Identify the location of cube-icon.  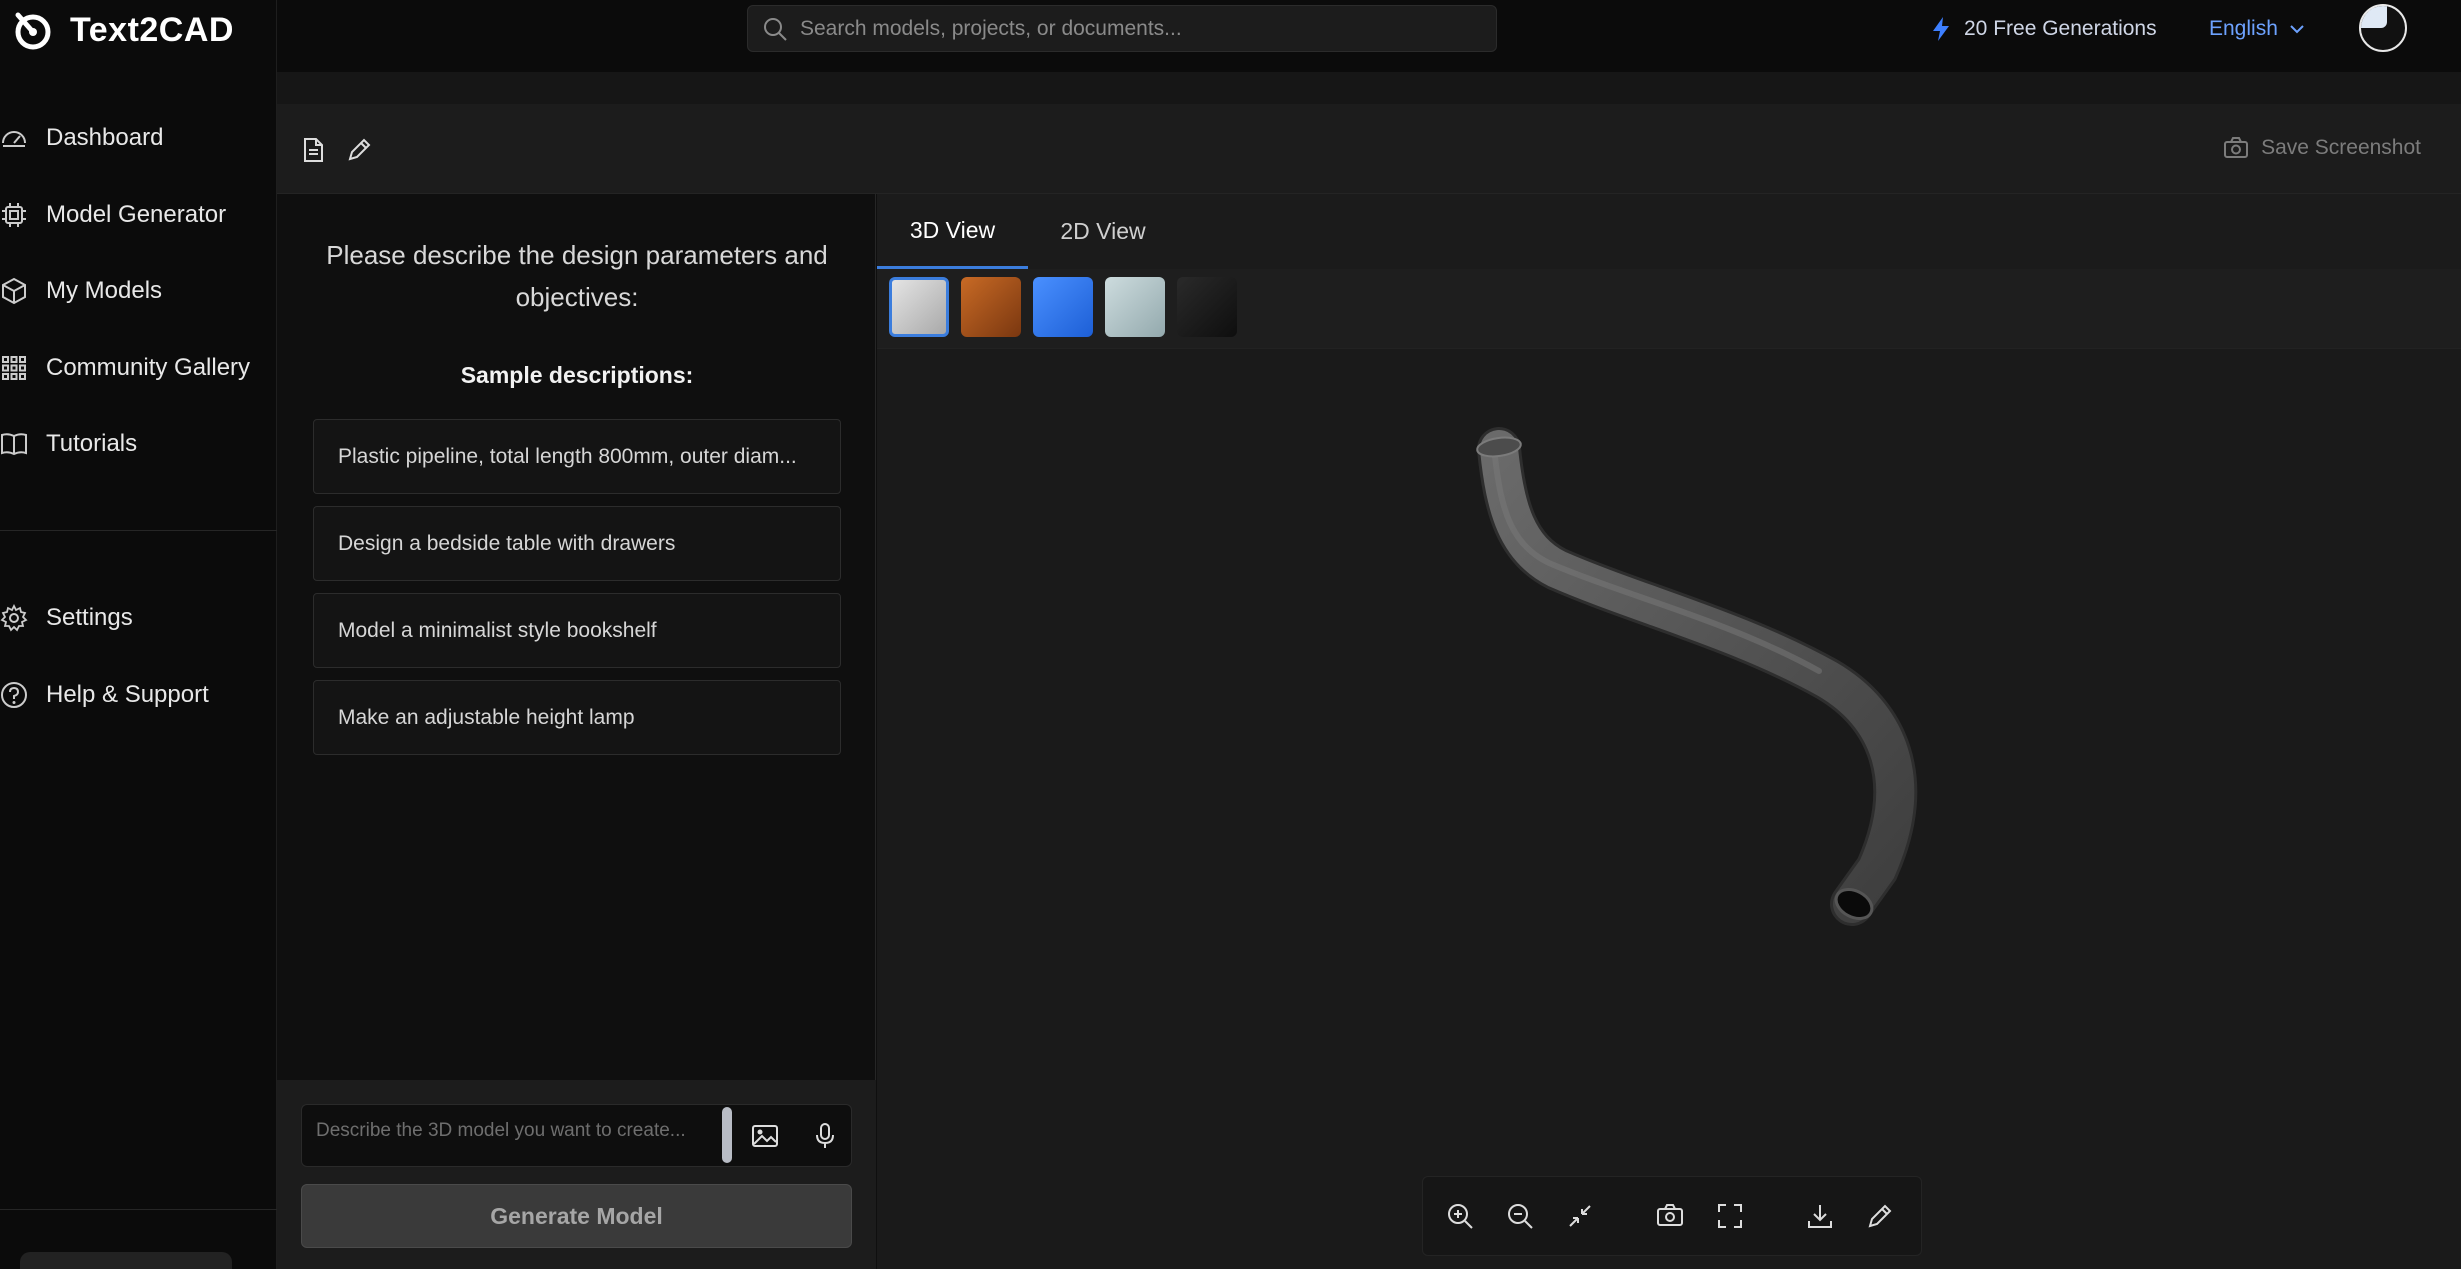
(14, 291).